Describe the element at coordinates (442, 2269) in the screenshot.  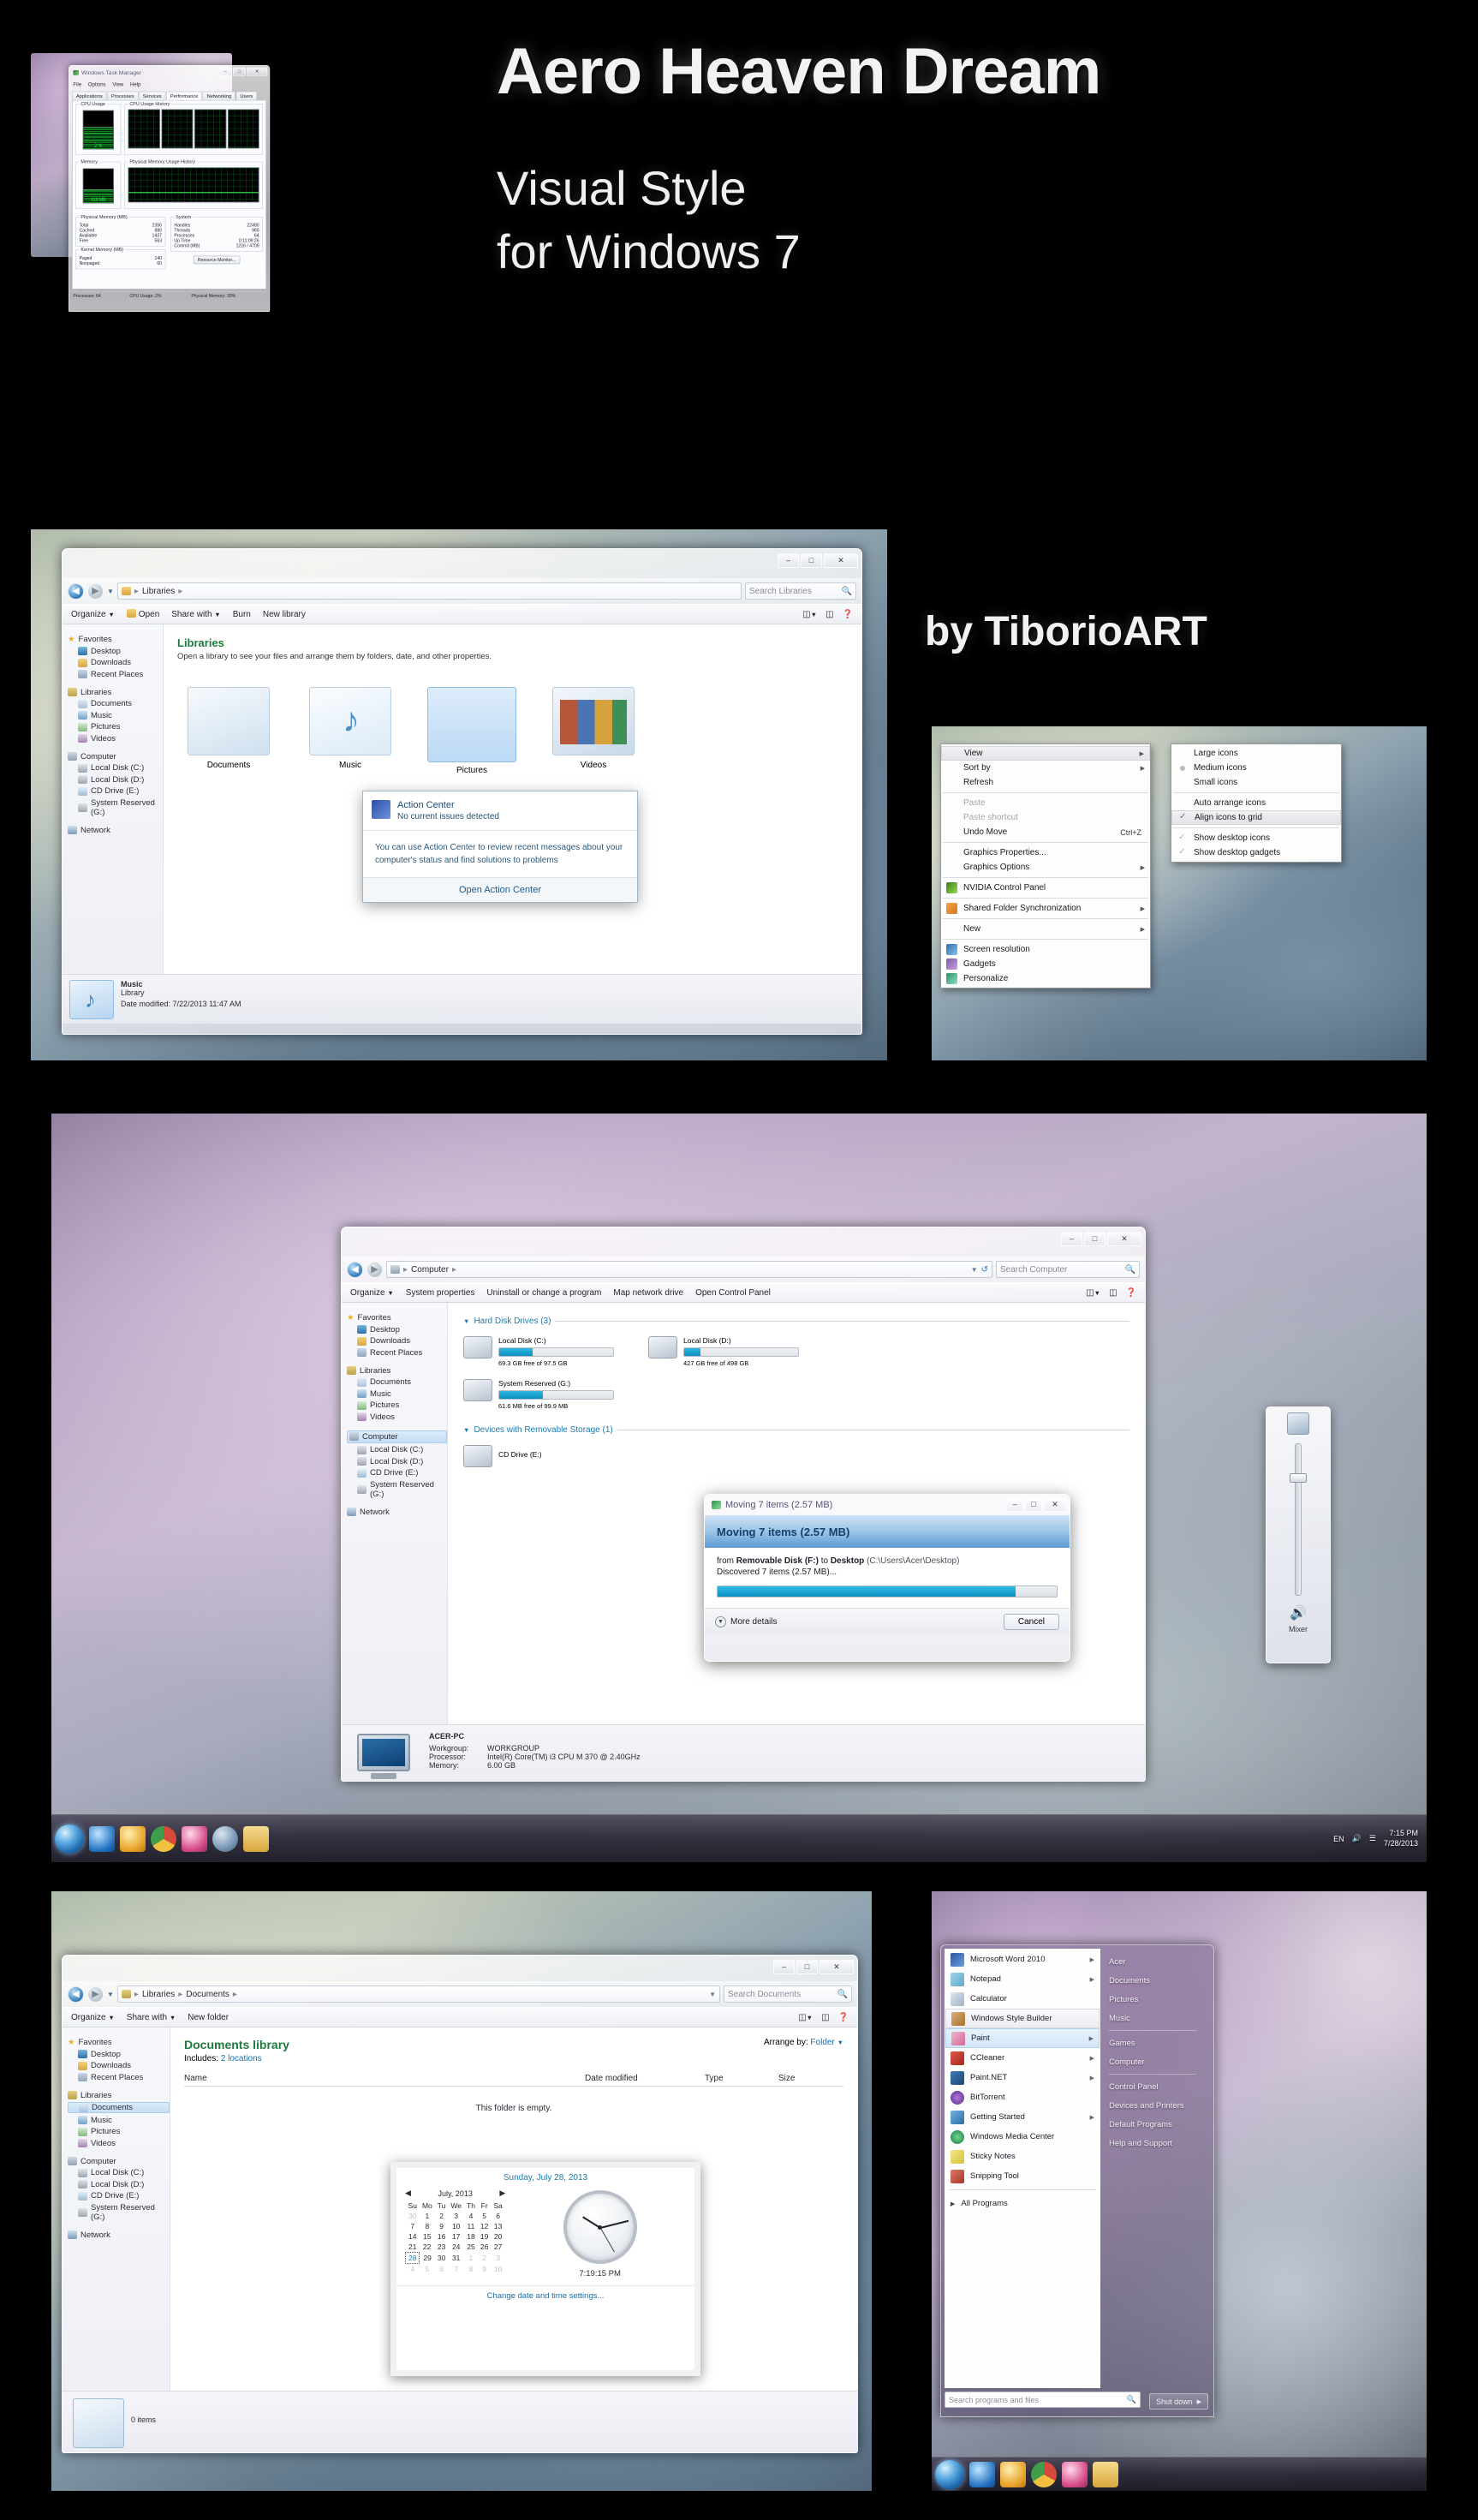
I see `calendar-day: 6` at that location.